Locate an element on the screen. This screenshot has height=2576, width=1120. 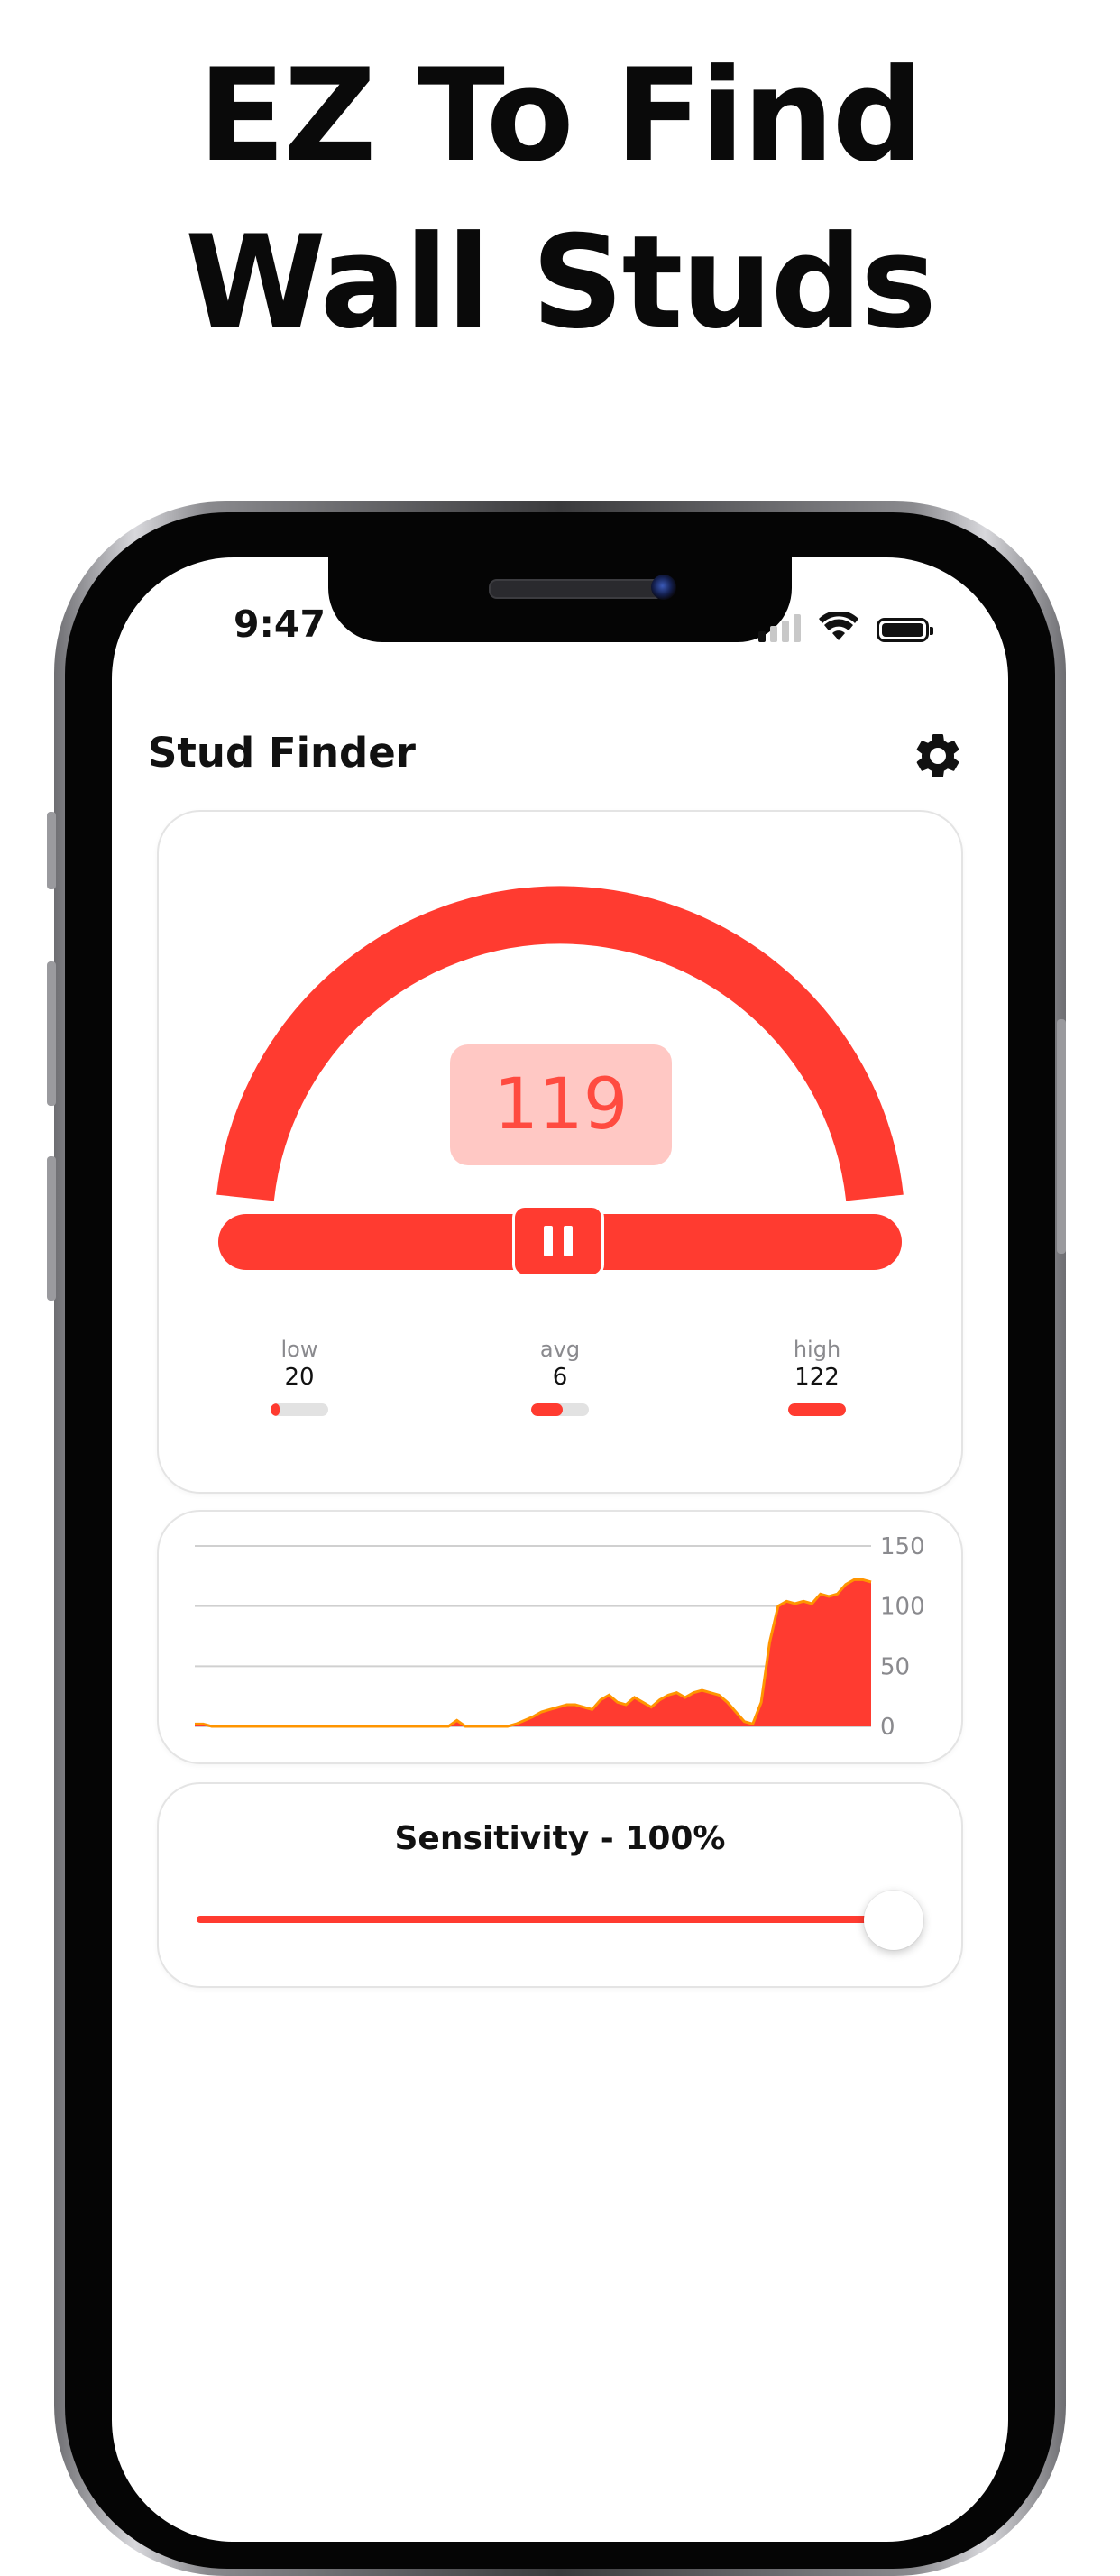
cellular-signal-icon is located at coordinates (780, 628).